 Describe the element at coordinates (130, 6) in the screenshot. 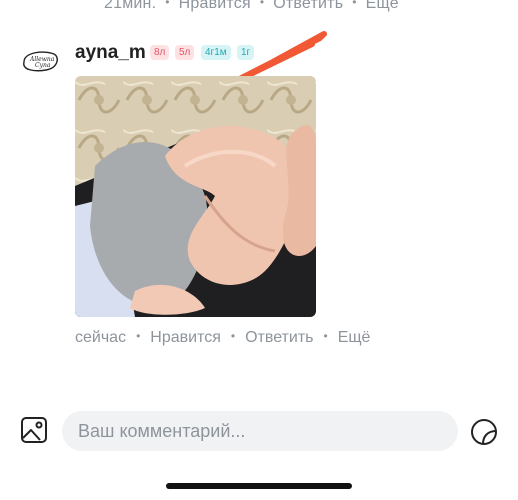

I see `previous-comment-time: 21мин.` at that location.